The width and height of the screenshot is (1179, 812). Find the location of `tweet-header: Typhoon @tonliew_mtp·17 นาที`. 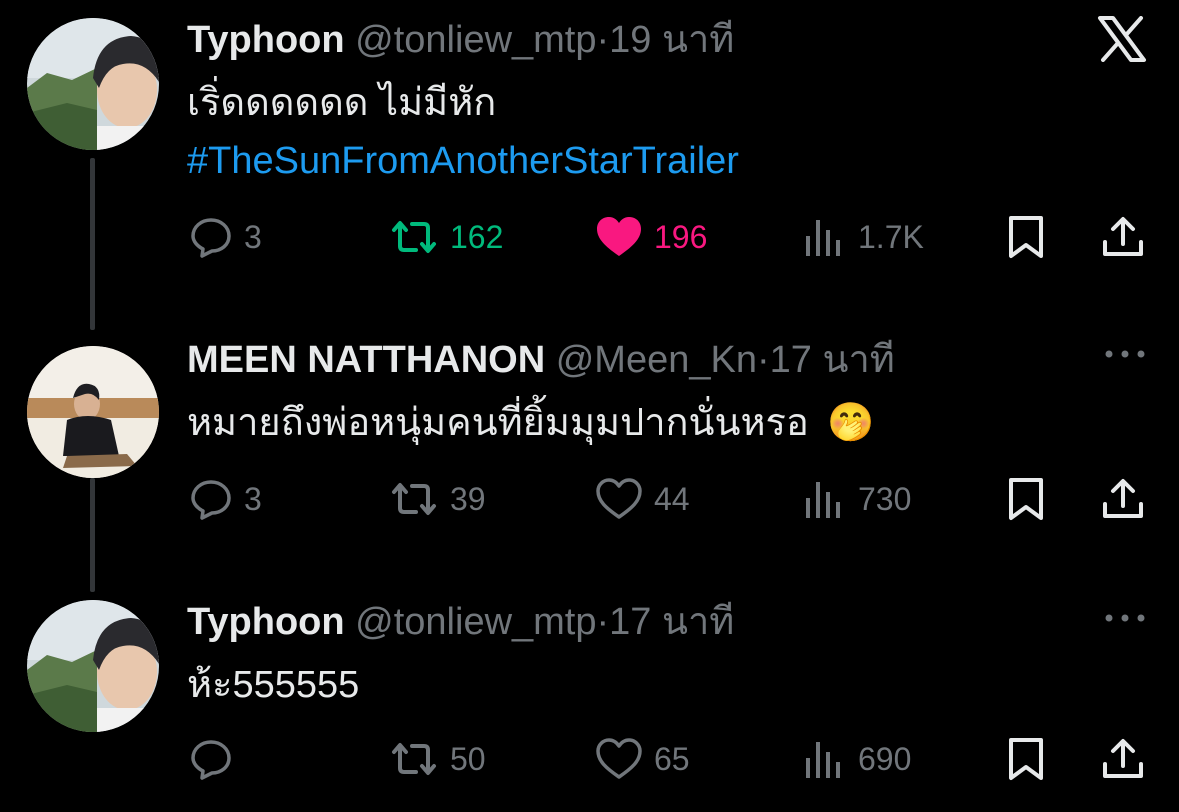

tweet-header: Typhoon @tonliew_mtp·17 นาที is located at coordinates (460, 622).